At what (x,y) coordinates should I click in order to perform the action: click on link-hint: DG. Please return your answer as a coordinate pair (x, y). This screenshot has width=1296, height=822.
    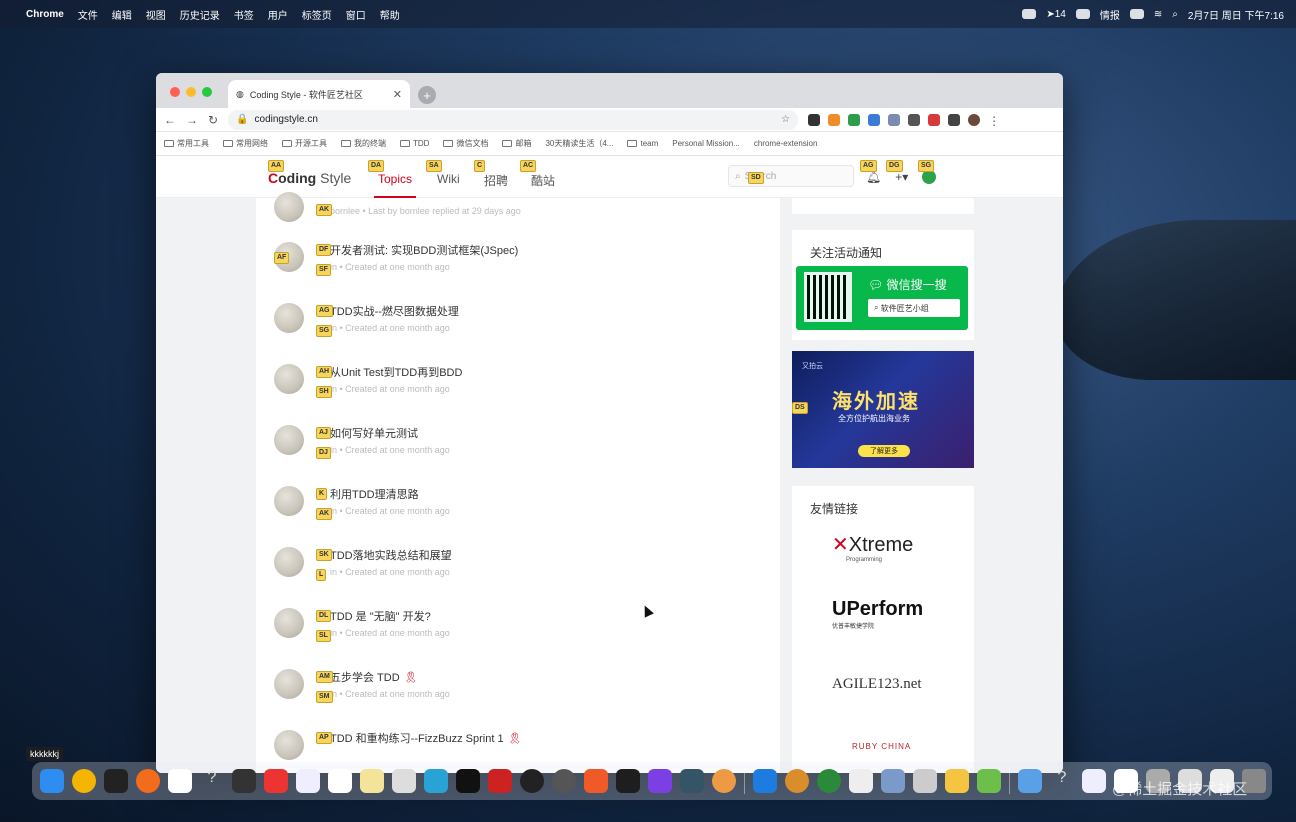
    Looking at the image, I should click on (894, 166).